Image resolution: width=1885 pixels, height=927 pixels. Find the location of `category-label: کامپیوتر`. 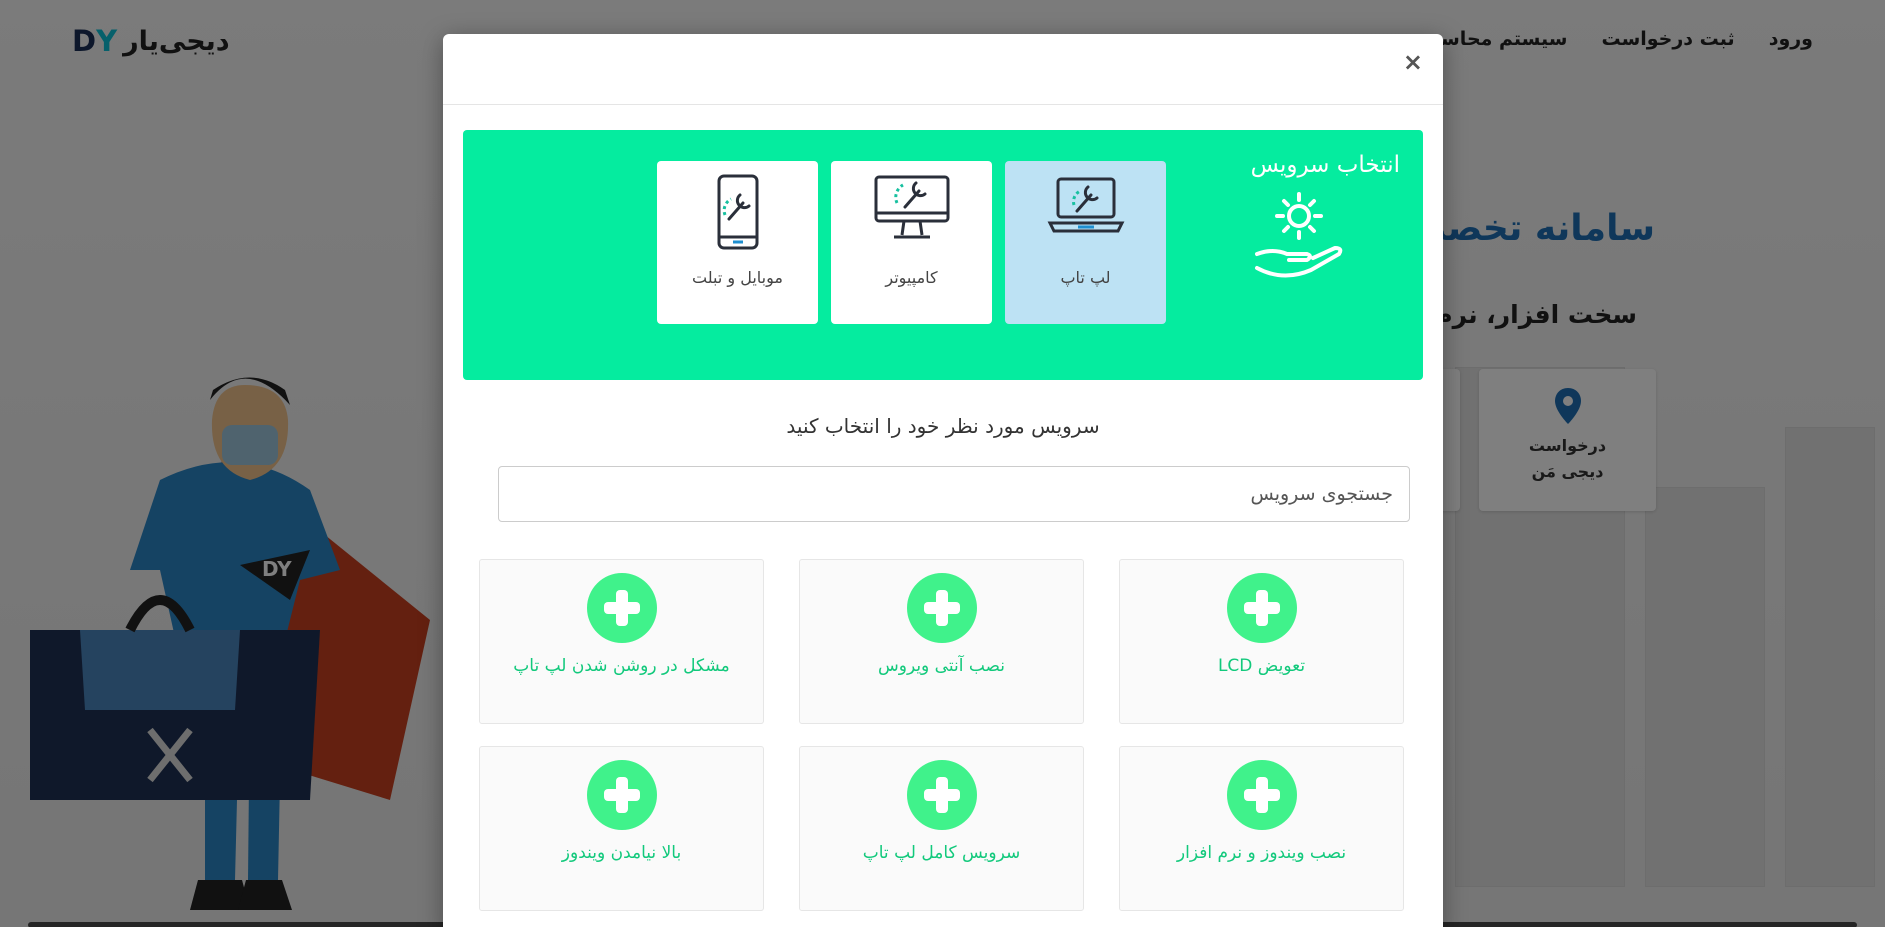

category-label: کامپیوتر is located at coordinates (911, 277).